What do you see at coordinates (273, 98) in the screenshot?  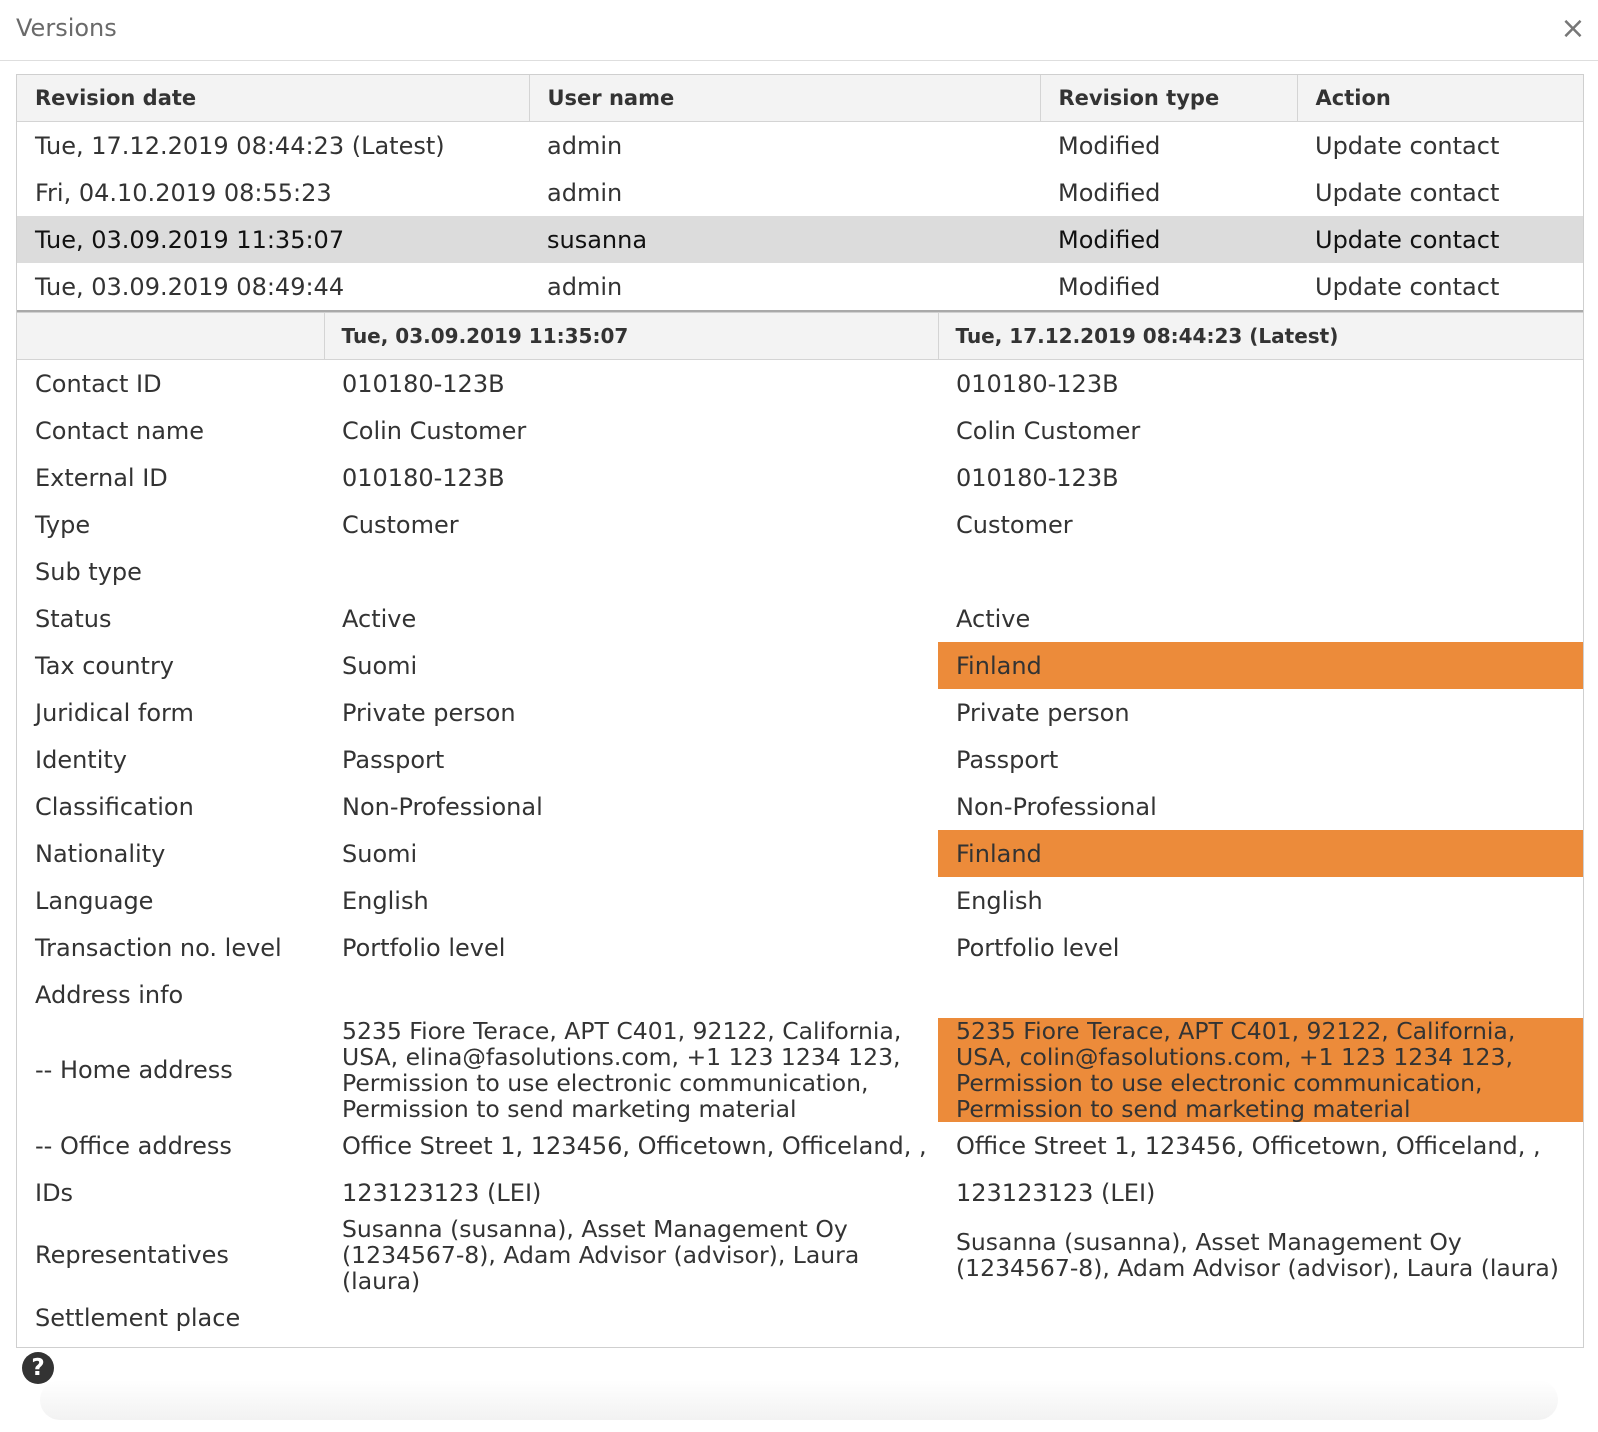 I see `column-header-revision-date: Revision date` at bounding box center [273, 98].